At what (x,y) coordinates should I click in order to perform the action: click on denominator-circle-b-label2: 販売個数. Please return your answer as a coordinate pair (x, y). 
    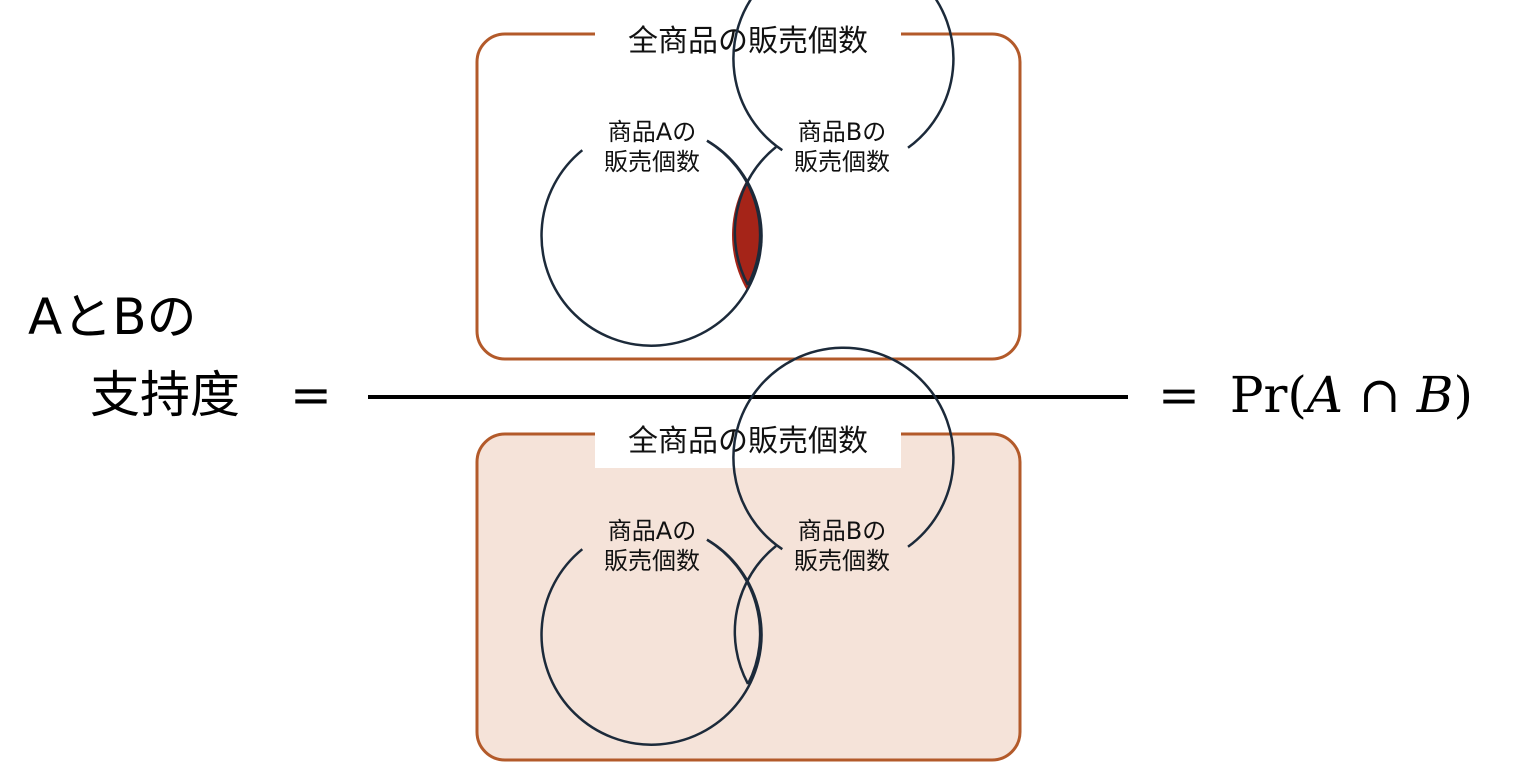
    Looking at the image, I should click on (842, 561).